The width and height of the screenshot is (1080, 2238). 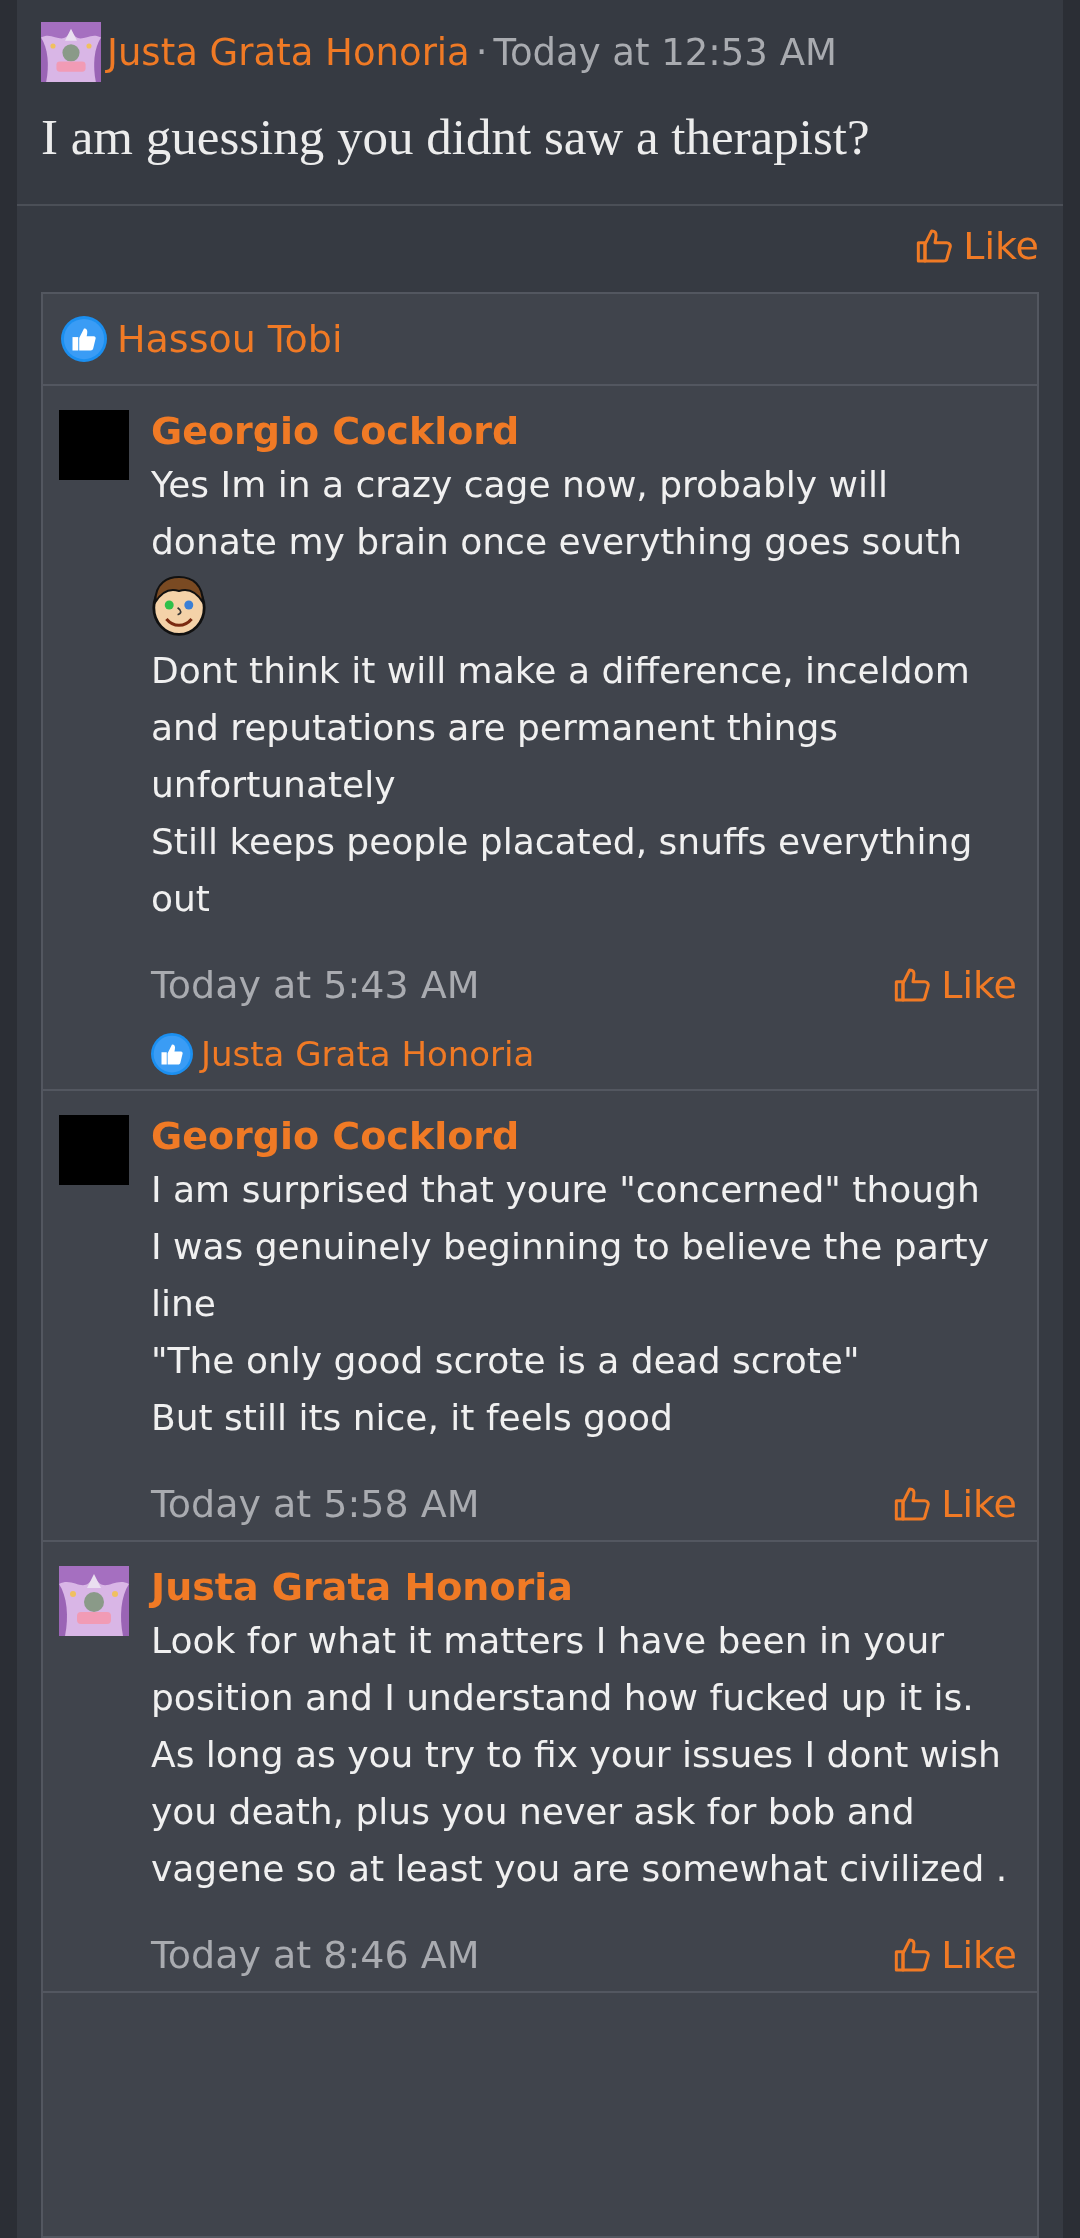 What do you see at coordinates (230, 339) in the screenshot?
I see `liker-link: Hassou Tobi` at bounding box center [230, 339].